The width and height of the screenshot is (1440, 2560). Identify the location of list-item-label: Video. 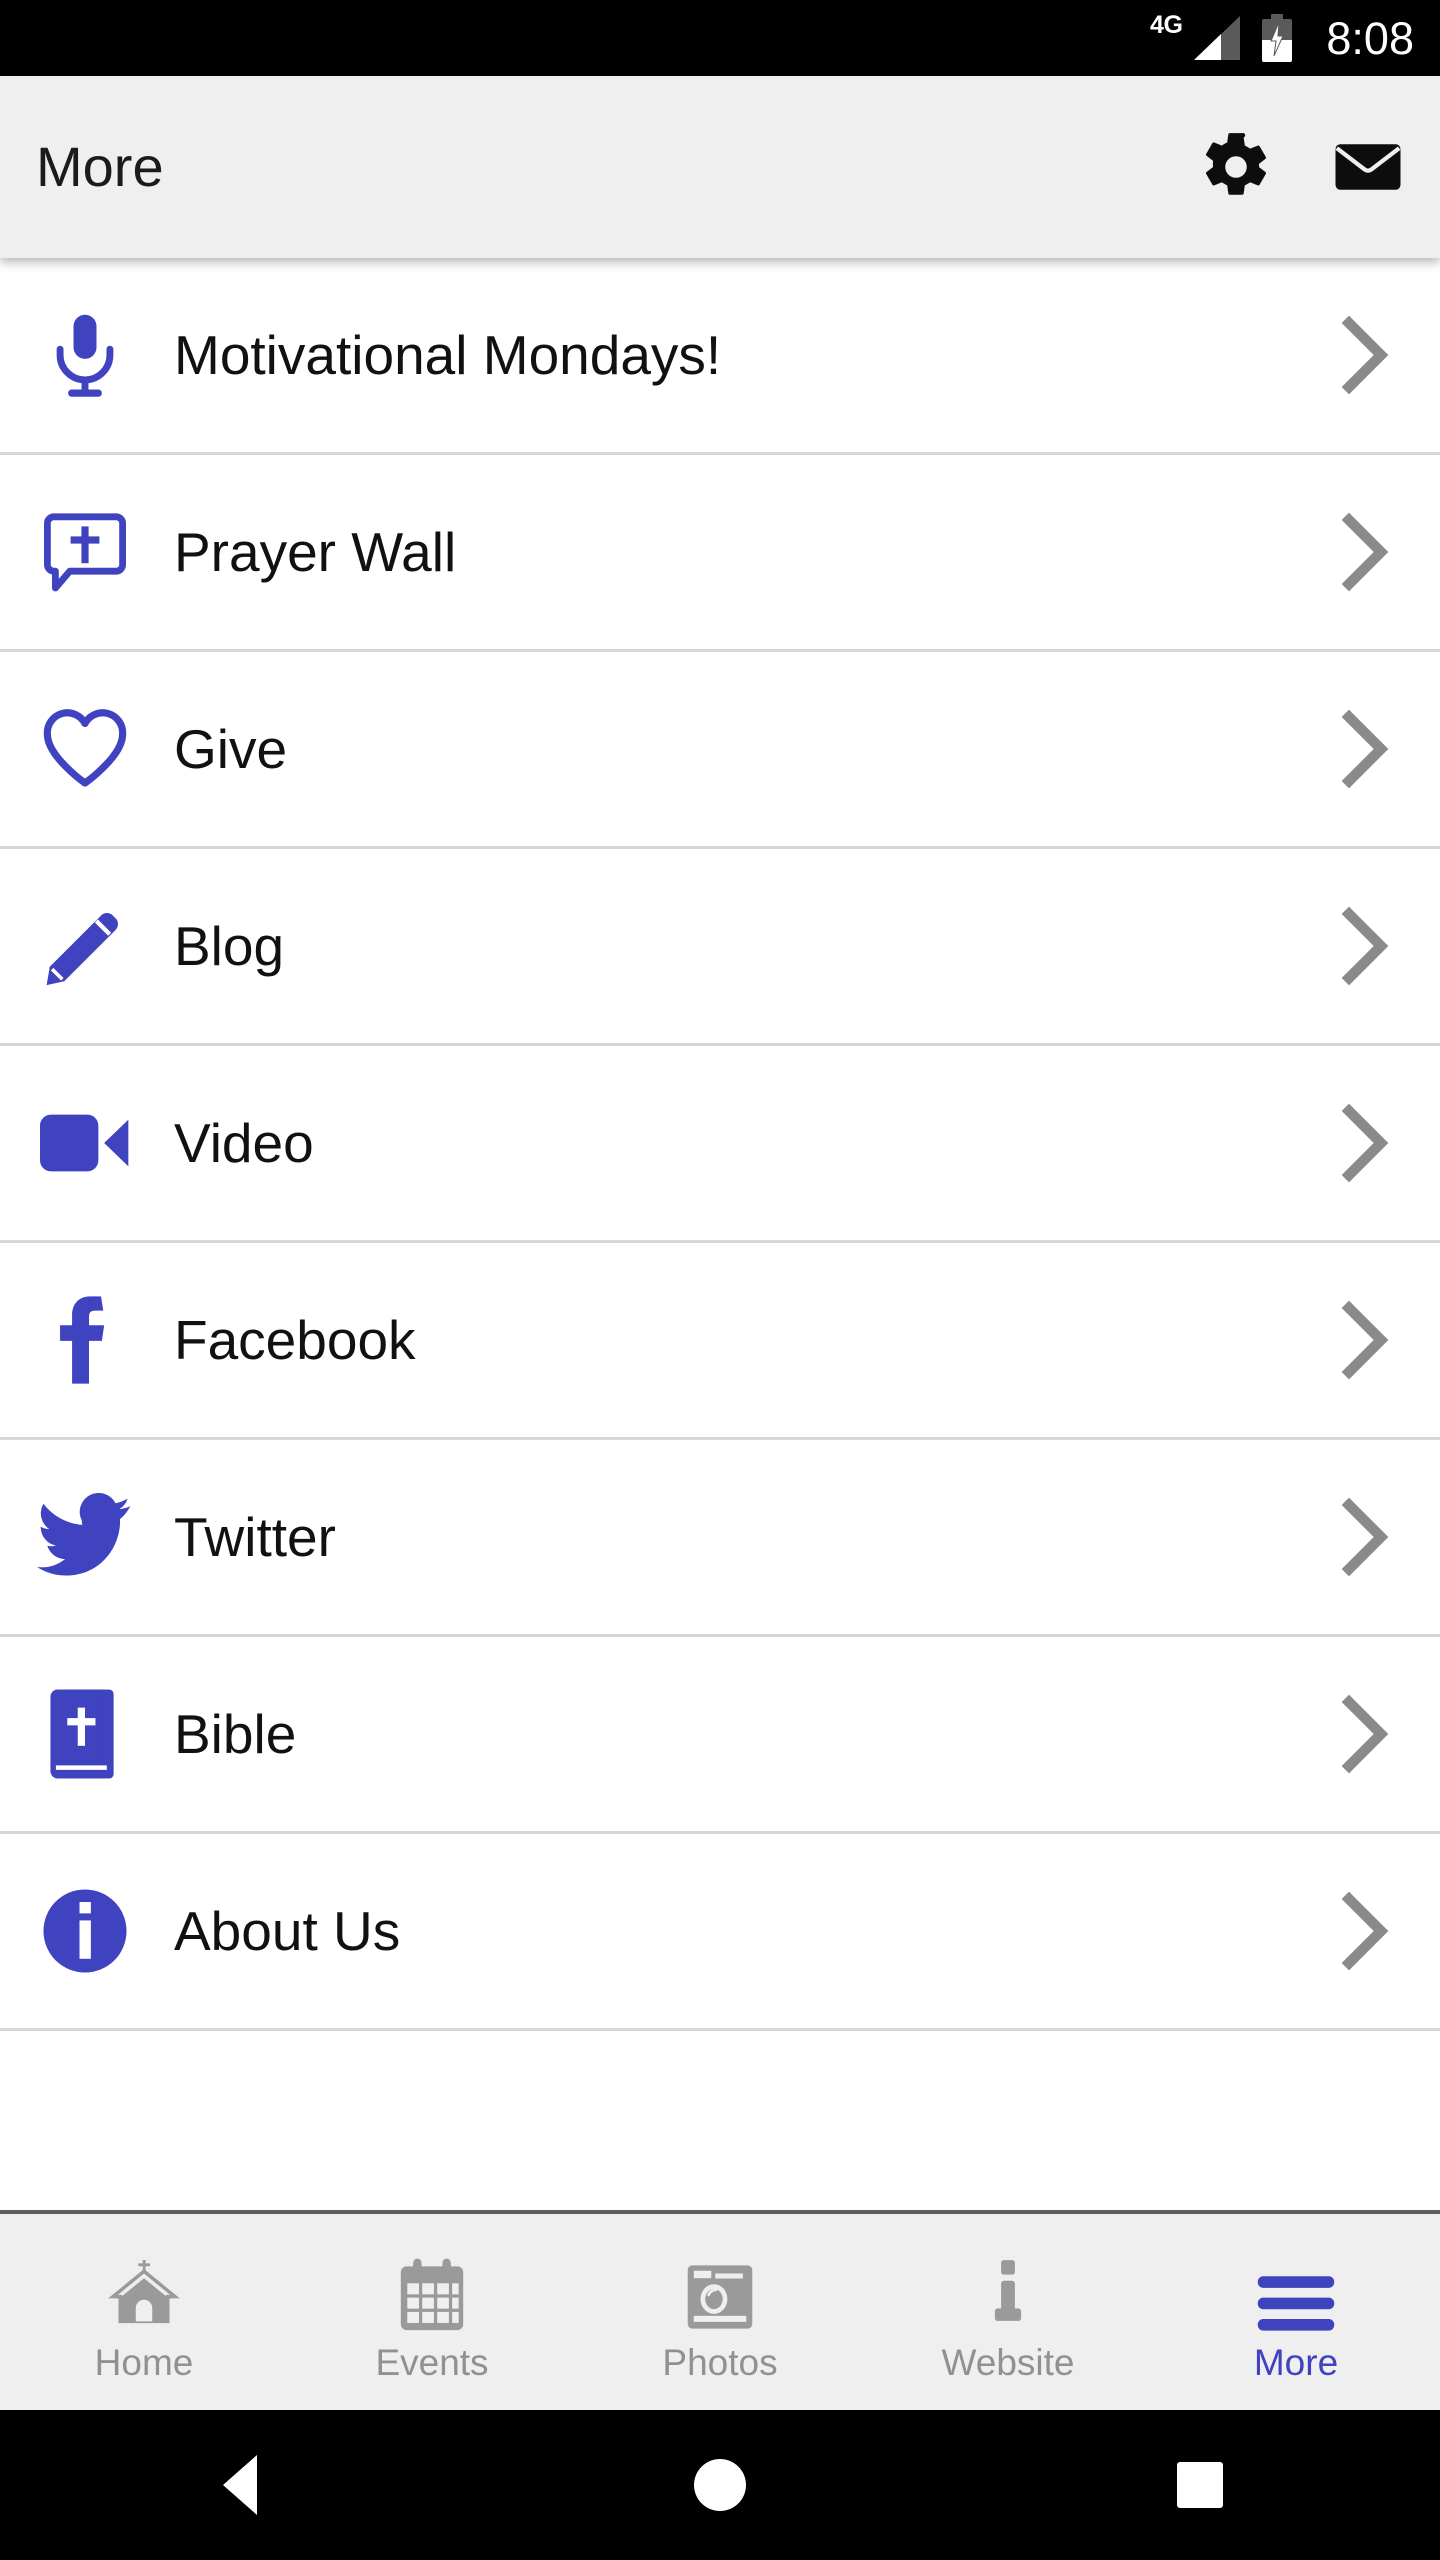
(244, 1142).